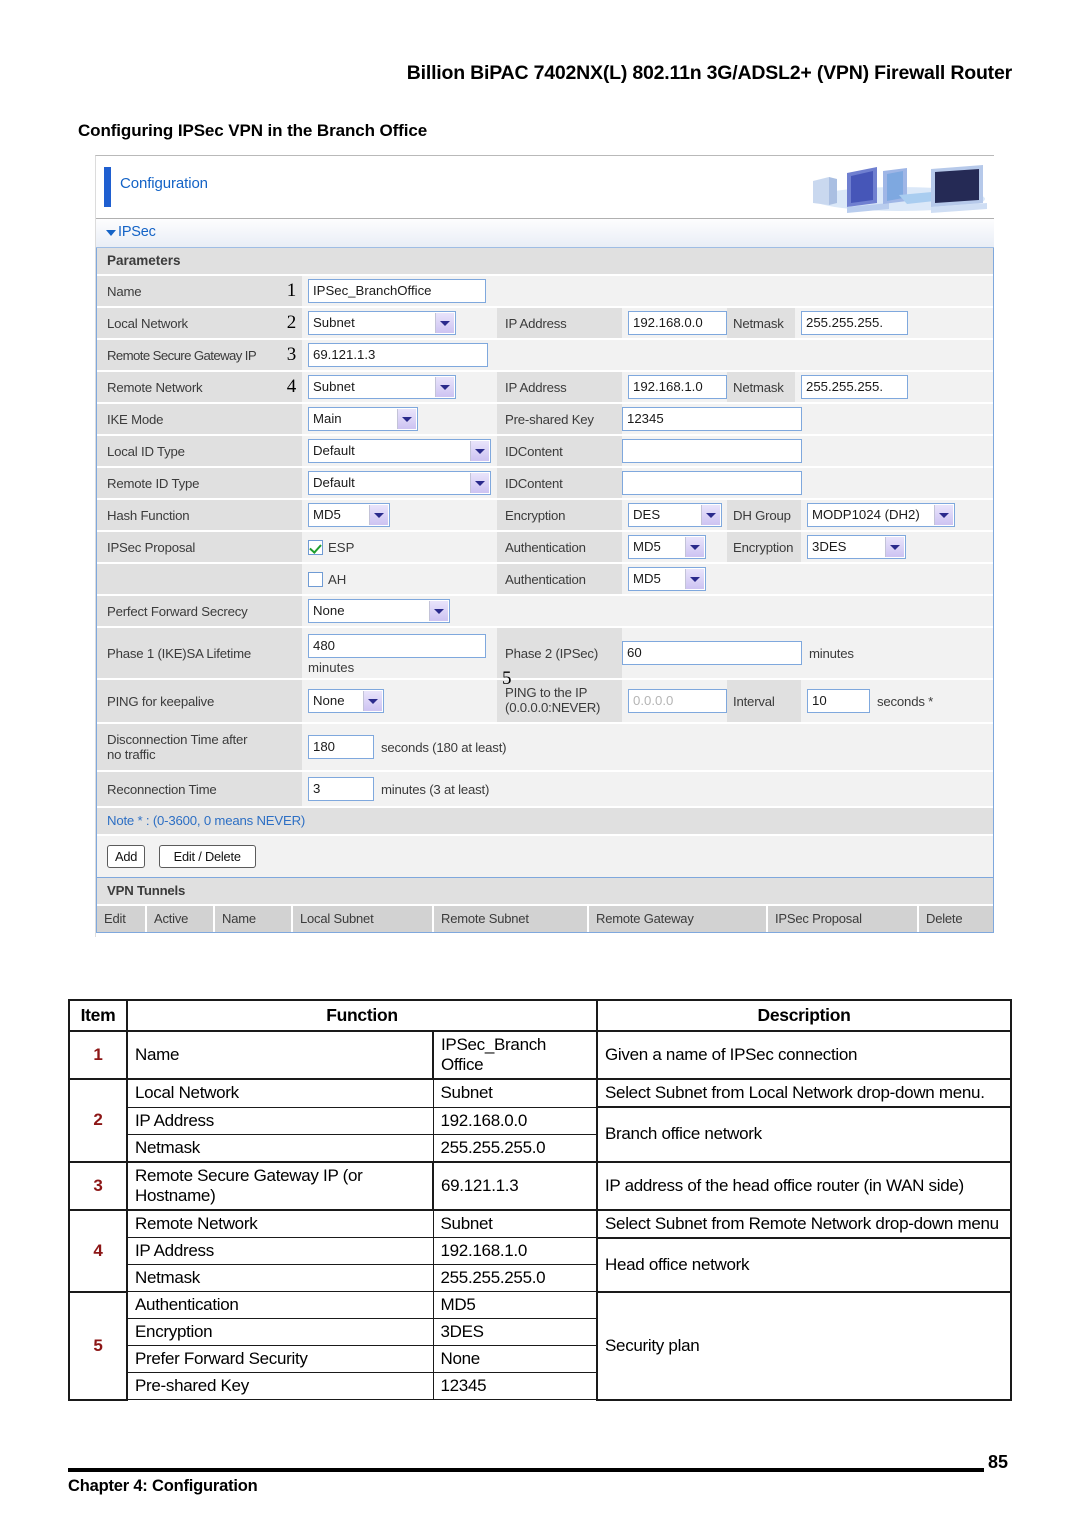 This screenshot has width=1080, height=1528. What do you see at coordinates (807, 483) in the screenshot?
I see `field-remote-idcontent` at bounding box center [807, 483].